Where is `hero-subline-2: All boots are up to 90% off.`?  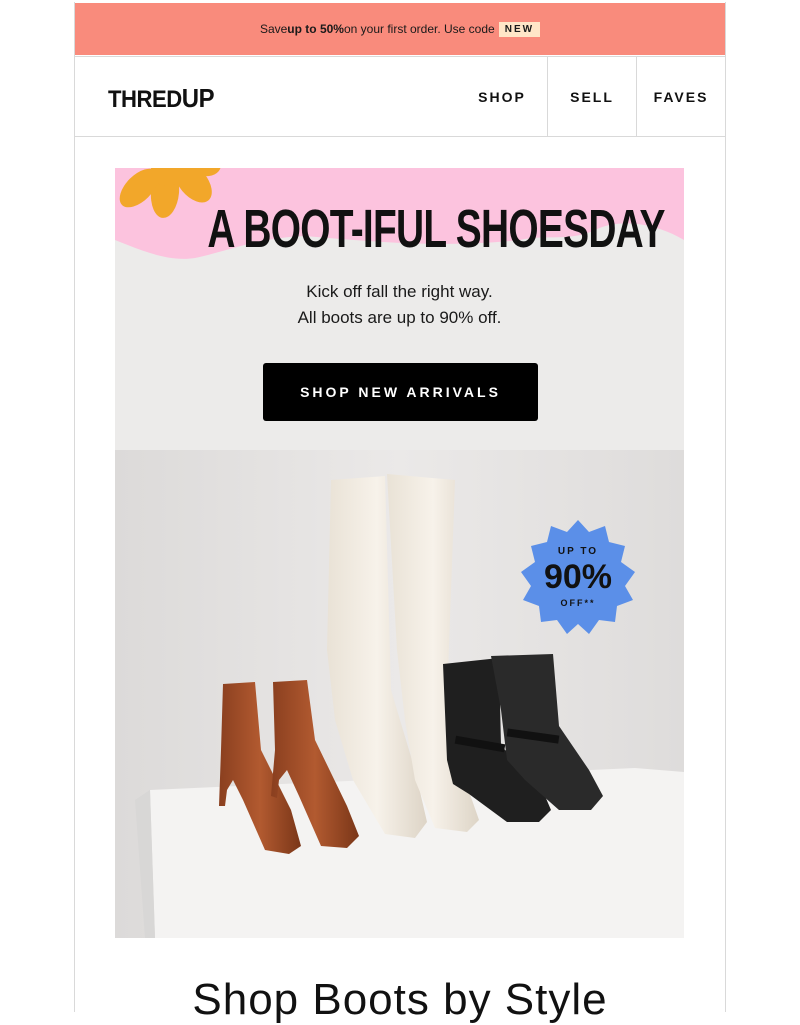
hero-subline-2: All boots are up to 90% off. is located at coordinates (399, 317).